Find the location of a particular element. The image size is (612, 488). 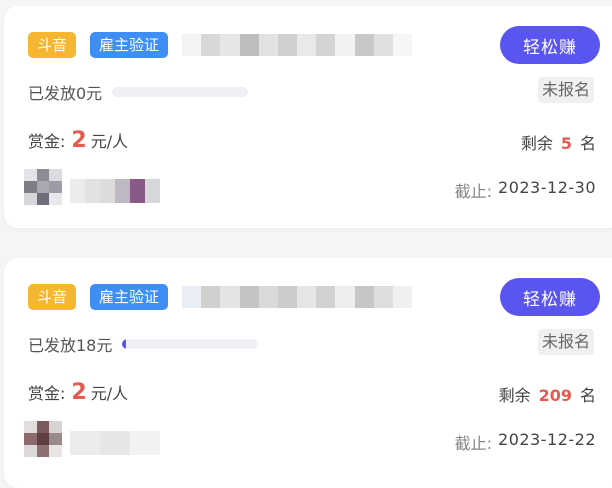

remaining-count: 5 is located at coordinates (566, 143).